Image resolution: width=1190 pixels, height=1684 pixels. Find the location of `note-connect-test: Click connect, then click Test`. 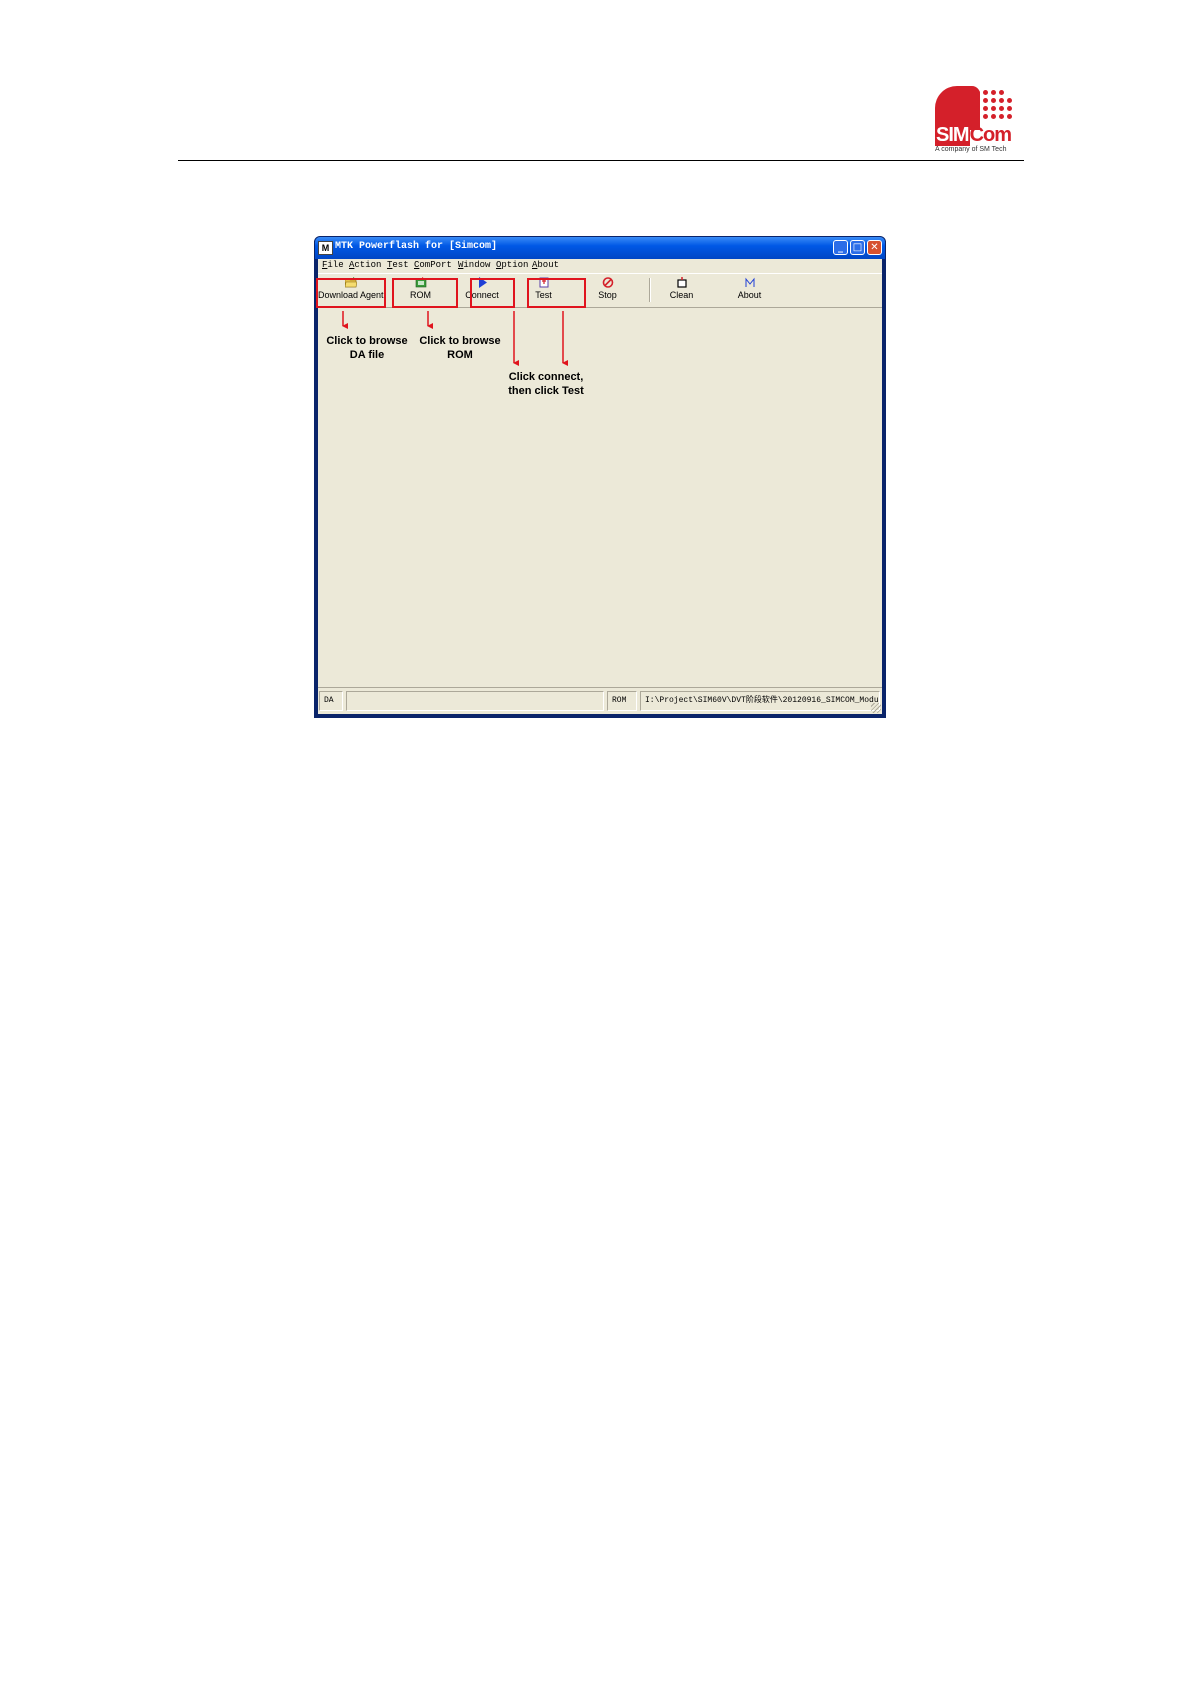

note-connect-test: Click connect, then click Test is located at coordinates (546, 384).